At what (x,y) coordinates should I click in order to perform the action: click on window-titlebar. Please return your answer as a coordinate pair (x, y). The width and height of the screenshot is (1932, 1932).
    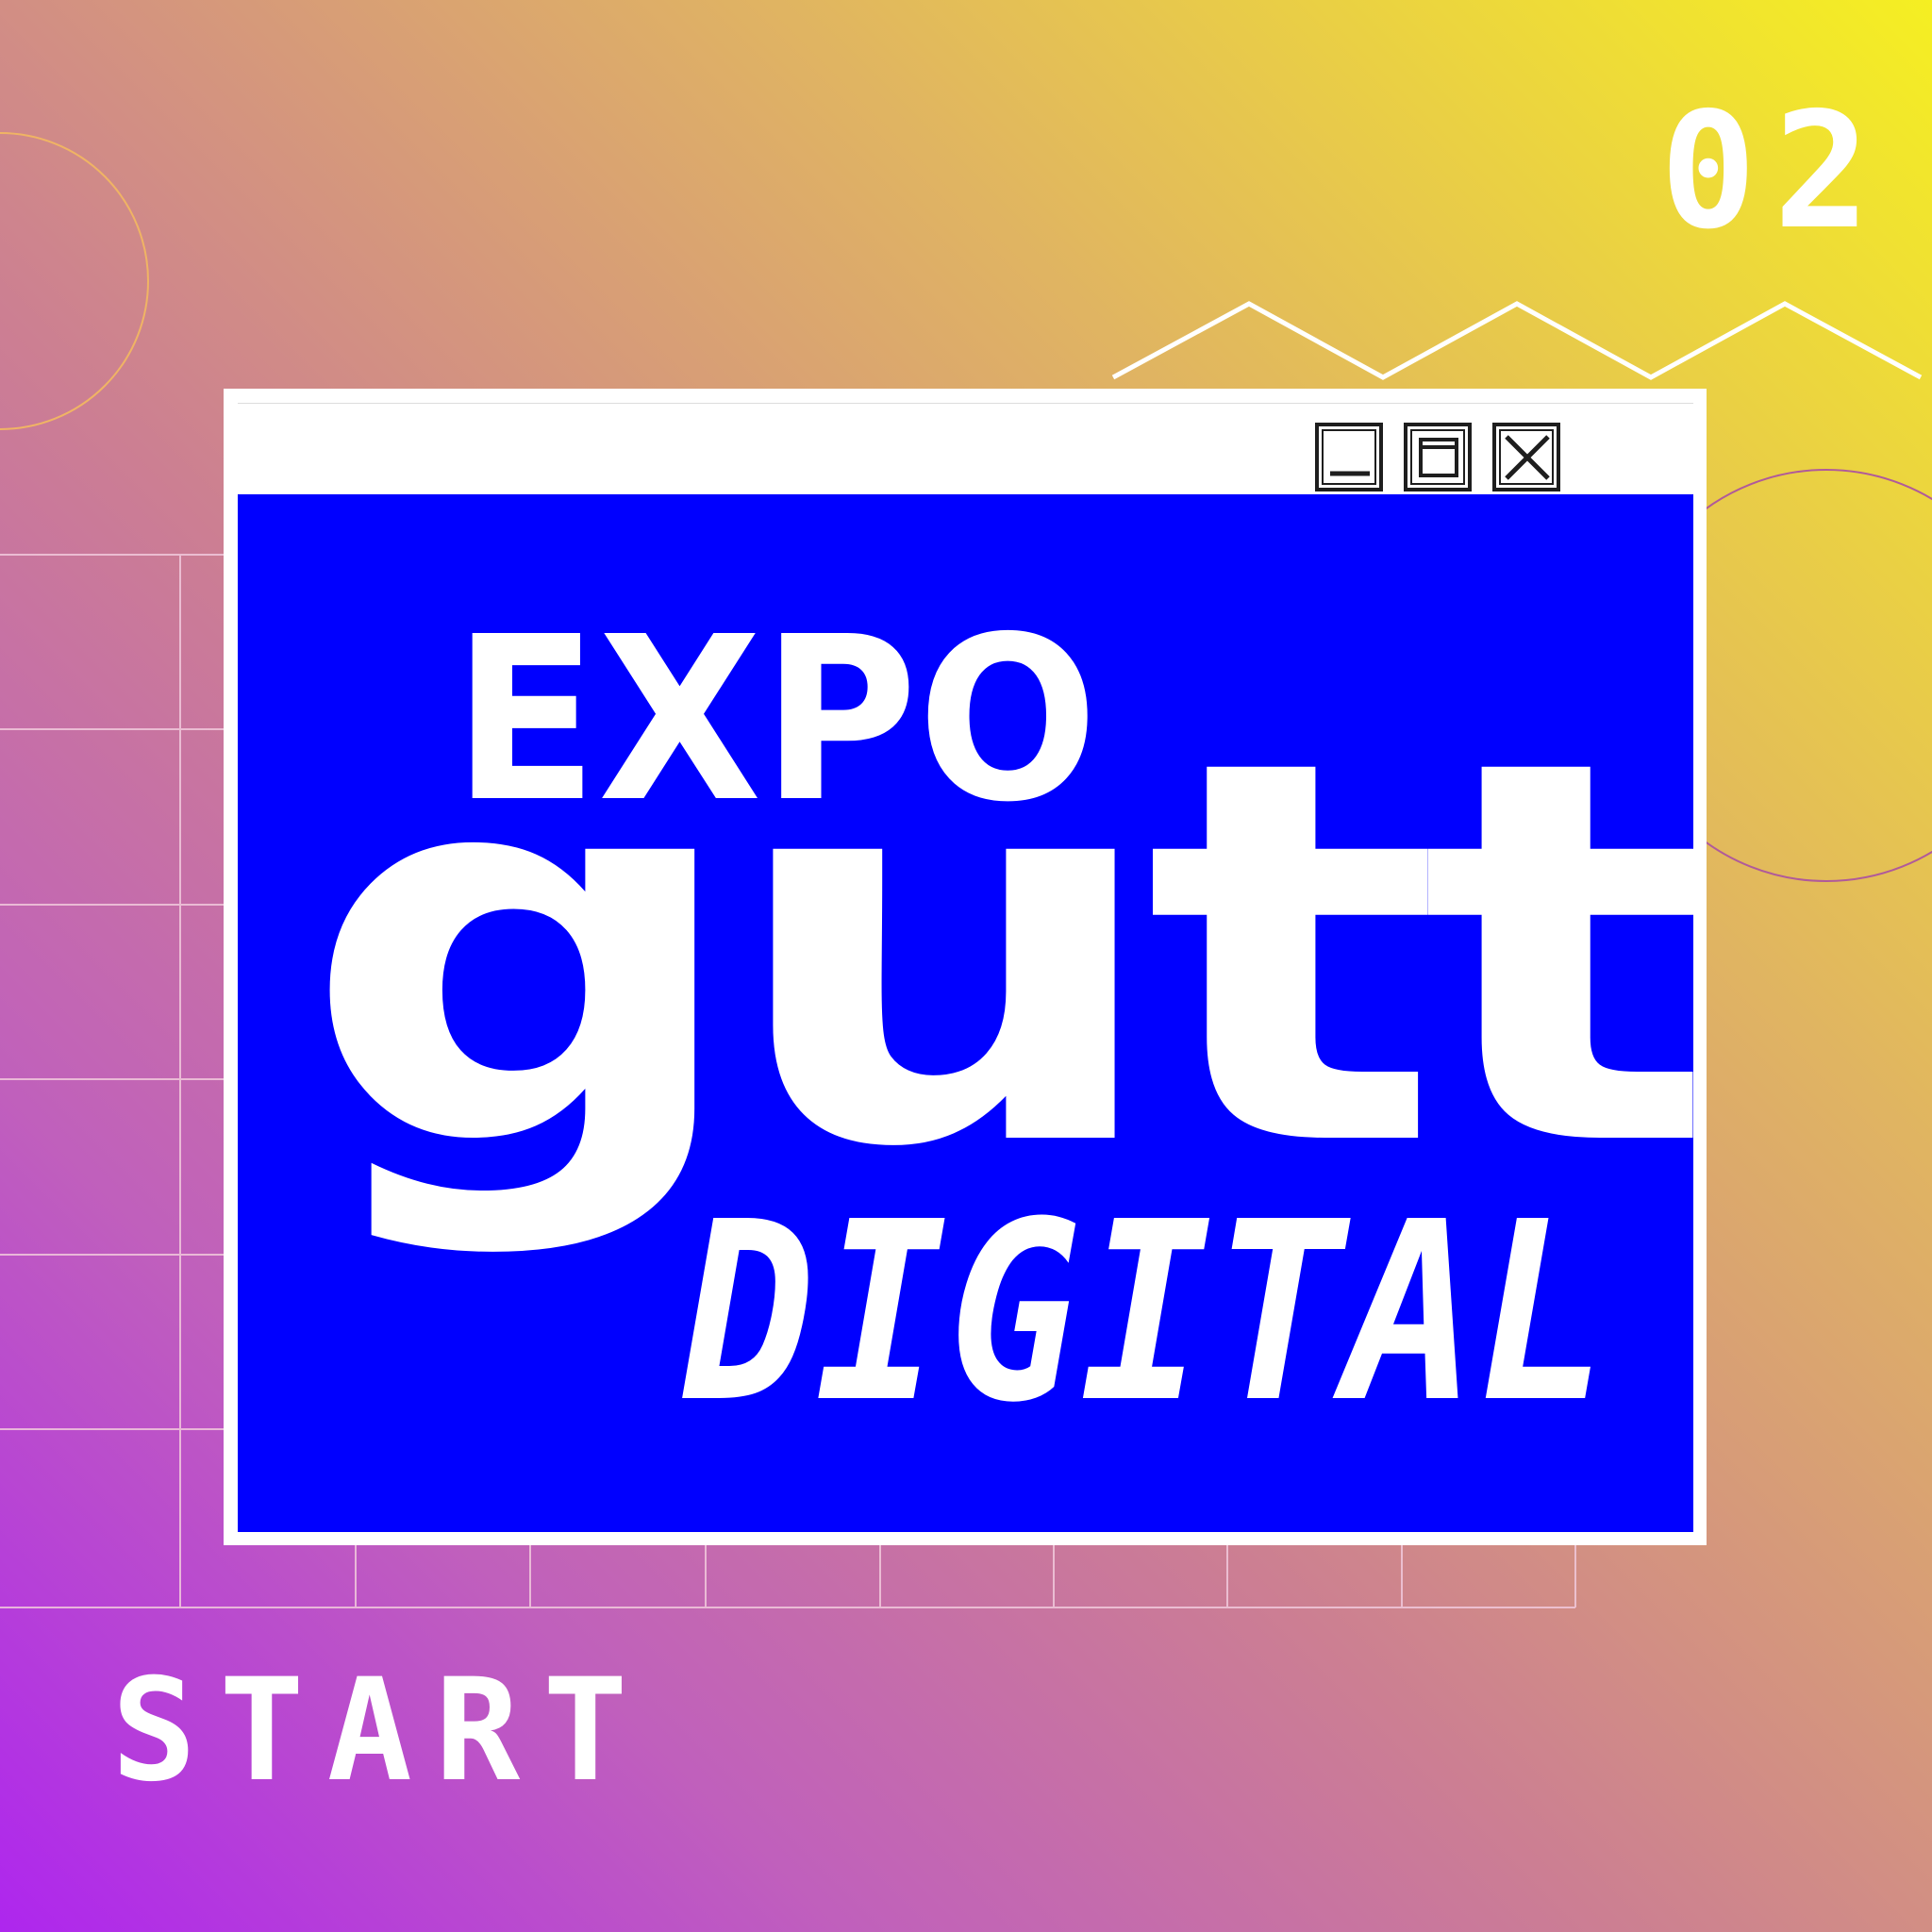
    Looking at the image, I should click on (965, 447).